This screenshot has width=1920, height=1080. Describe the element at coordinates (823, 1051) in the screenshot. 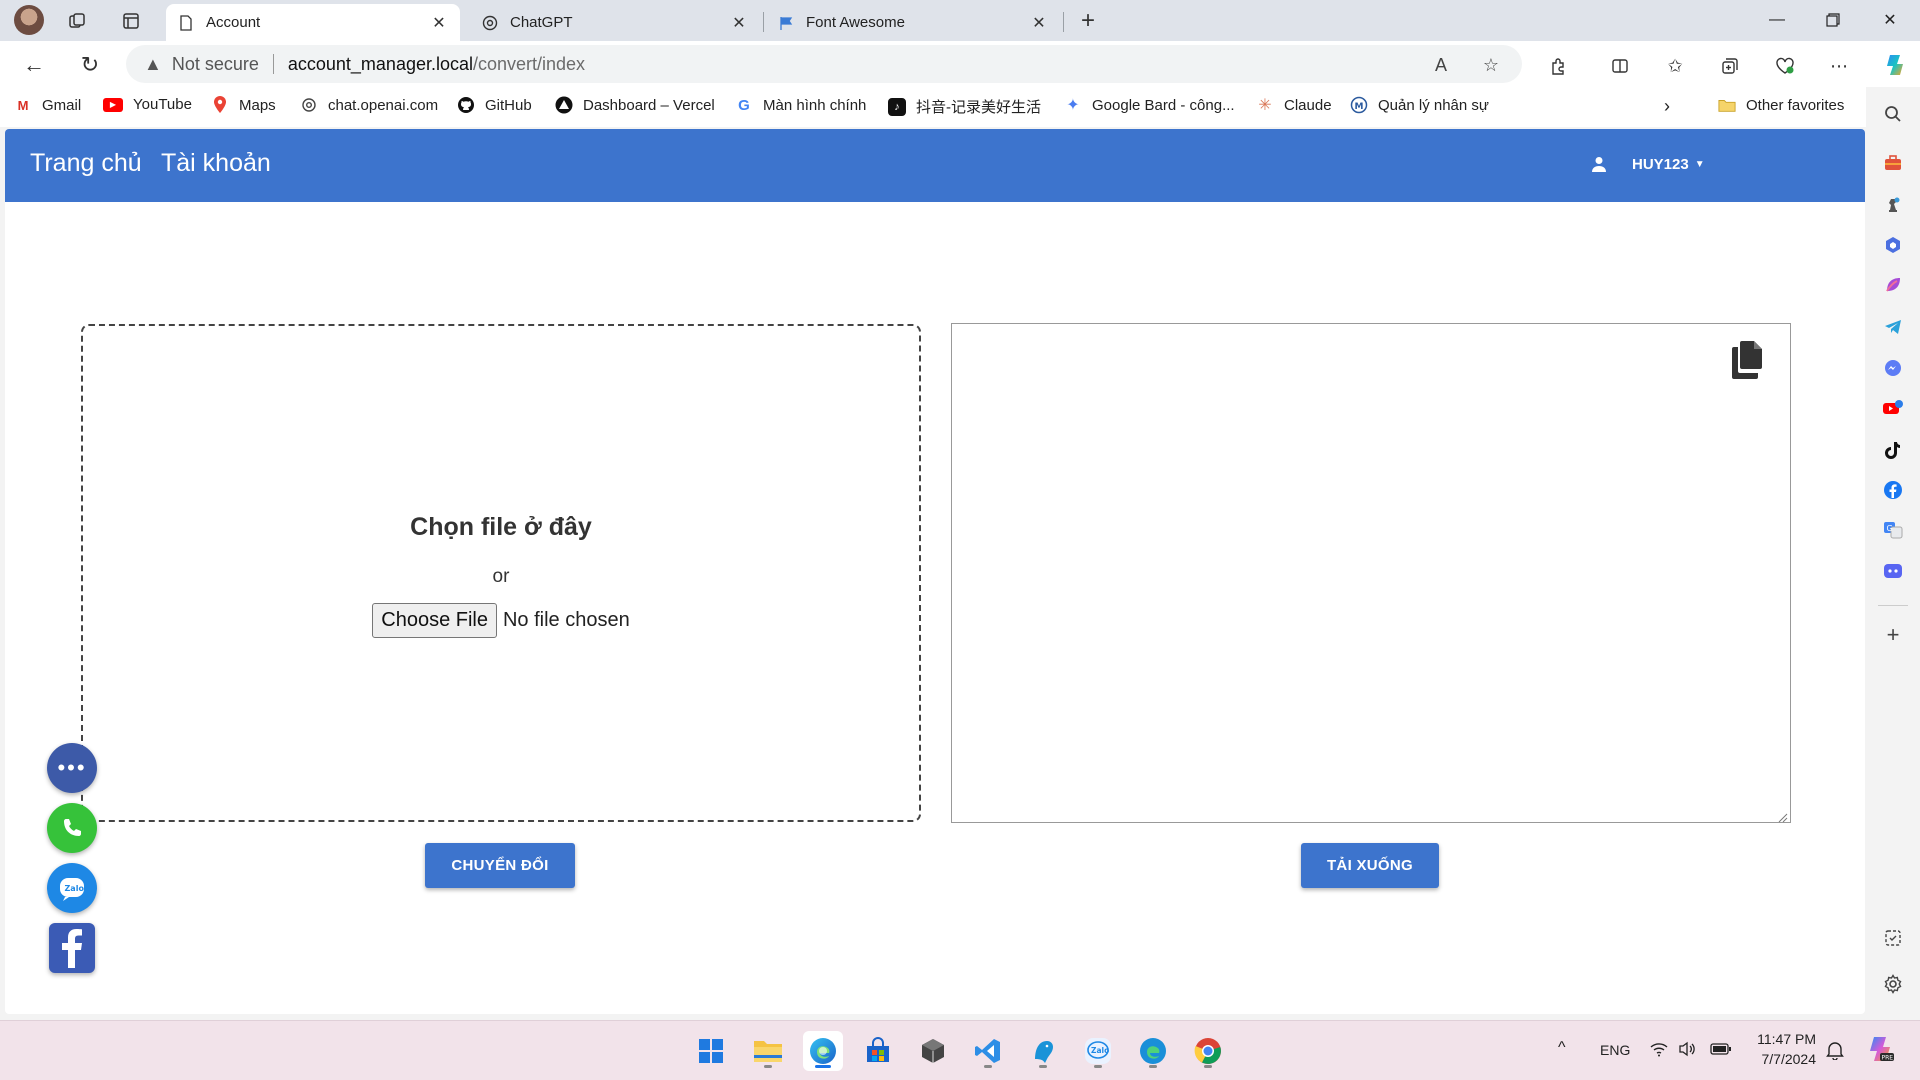

I see `edge-app` at that location.